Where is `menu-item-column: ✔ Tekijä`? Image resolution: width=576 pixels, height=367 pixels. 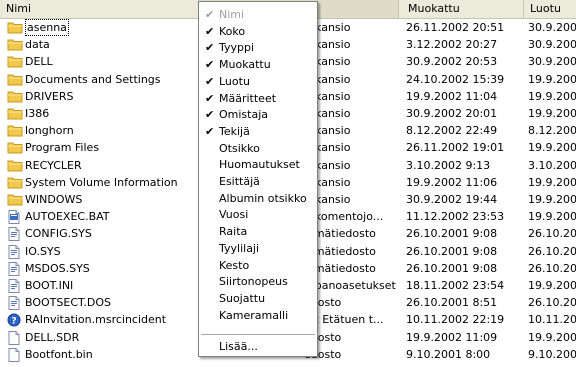 menu-item-column: ✔ Tekijä is located at coordinates (258, 131).